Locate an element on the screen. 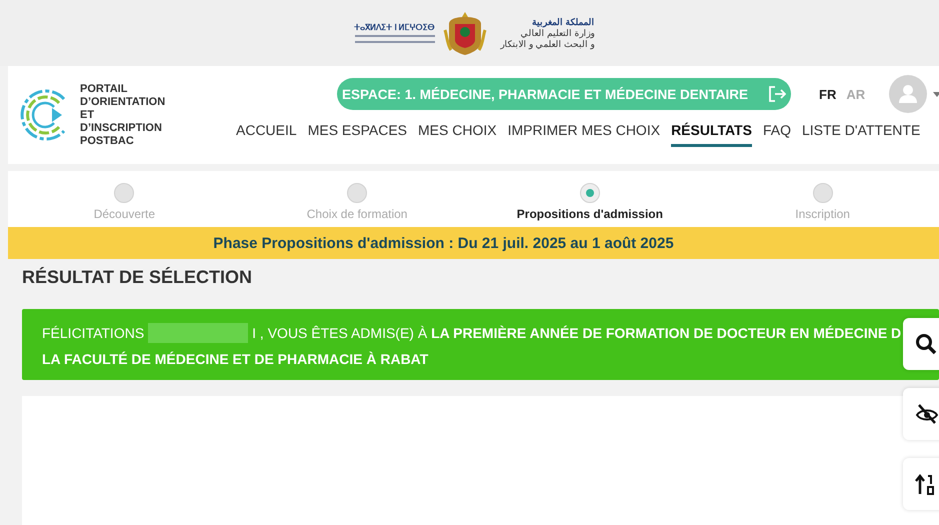 The height and width of the screenshot is (525, 939). nav-link: ACCUEIL is located at coordinates (266, 134).